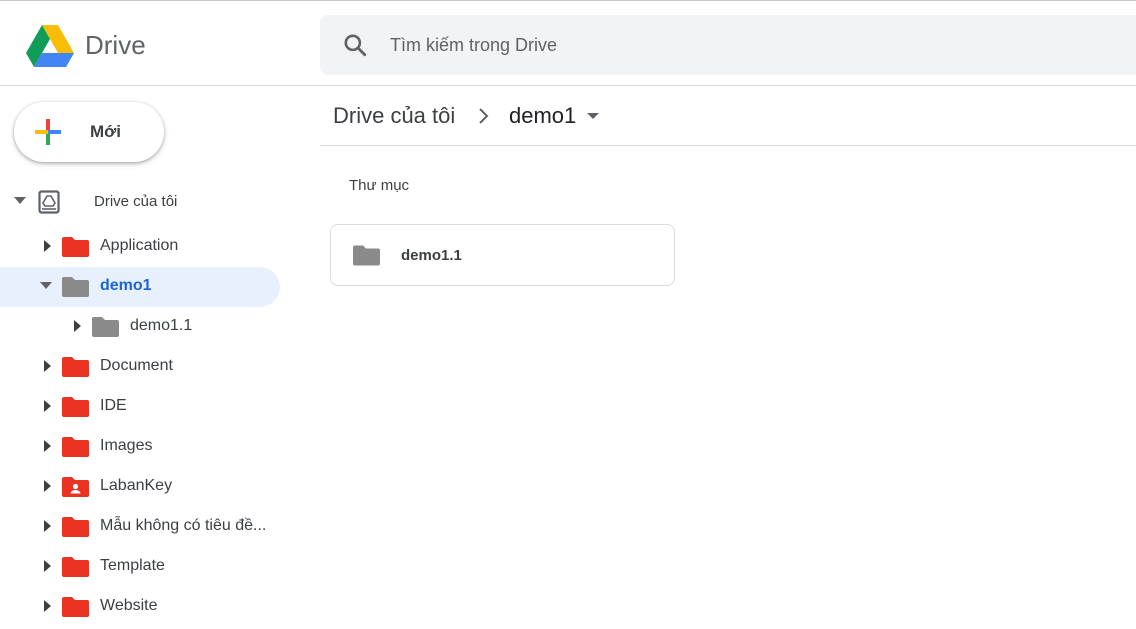 The image size is (1136, 629). What do you see at coordinates (89, 132) in the screenshot?
I see `new-button: Mới` at bounding box center [89, 132].